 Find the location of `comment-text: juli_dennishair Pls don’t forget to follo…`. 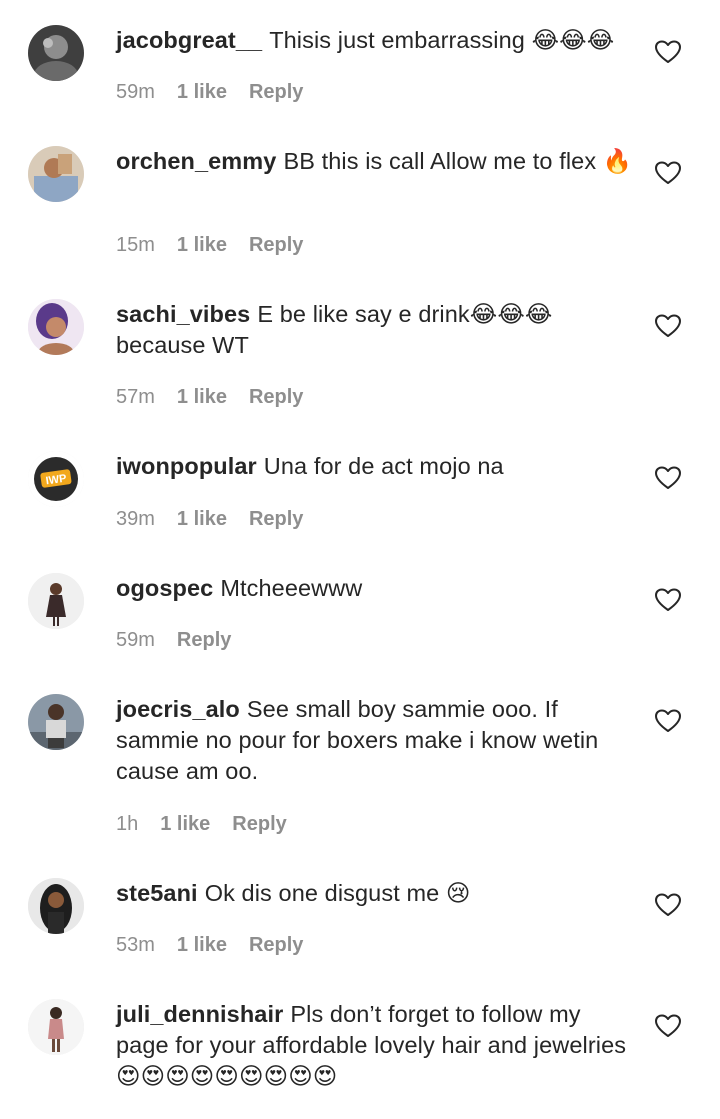

comment-text: juli_dennishair Pls don’t forget to follo… is located at coordinates (376, 1045).